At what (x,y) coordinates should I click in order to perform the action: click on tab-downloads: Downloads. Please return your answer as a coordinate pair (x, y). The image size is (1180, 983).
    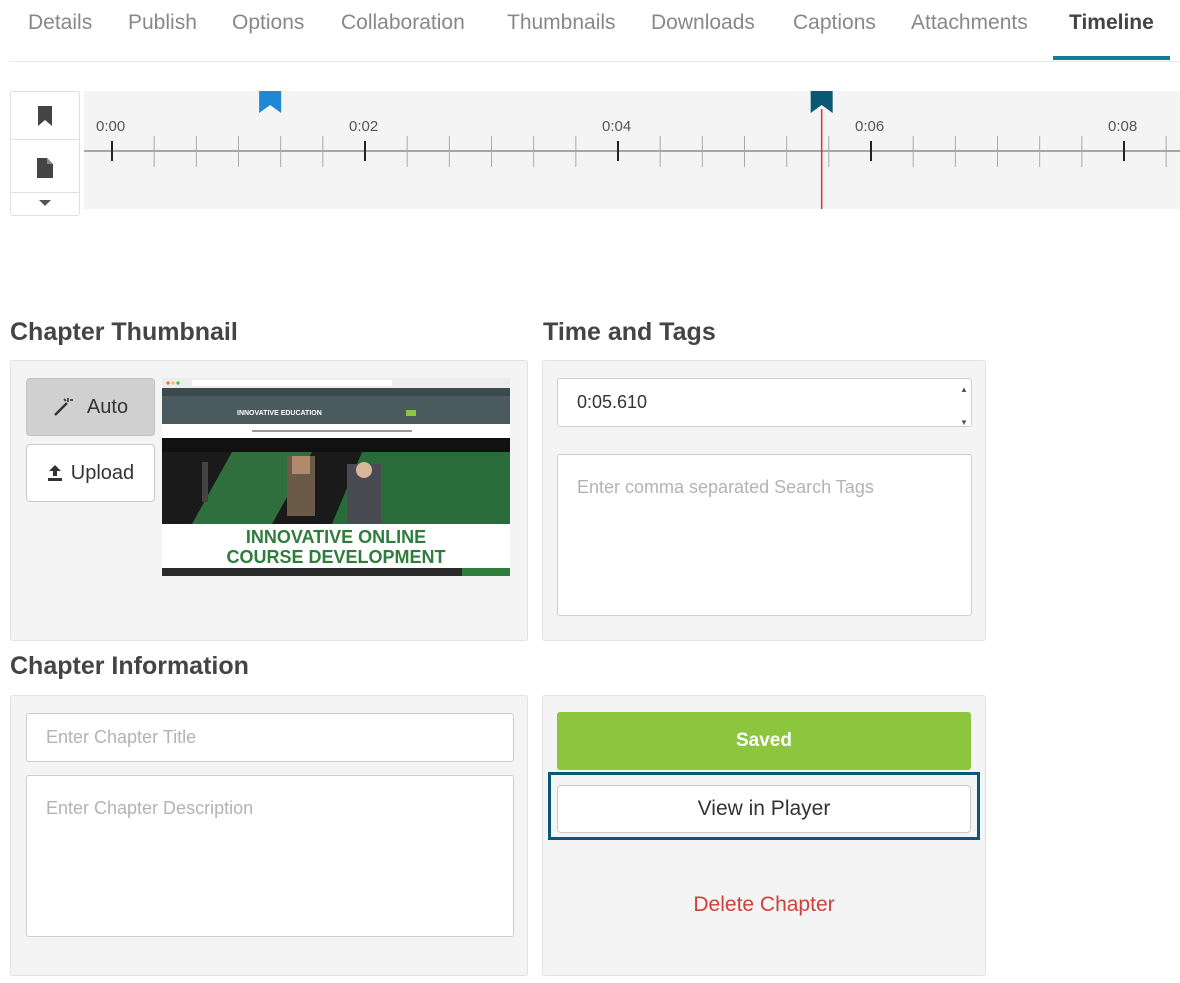
    Looking at the image, I should click on (703, 23).